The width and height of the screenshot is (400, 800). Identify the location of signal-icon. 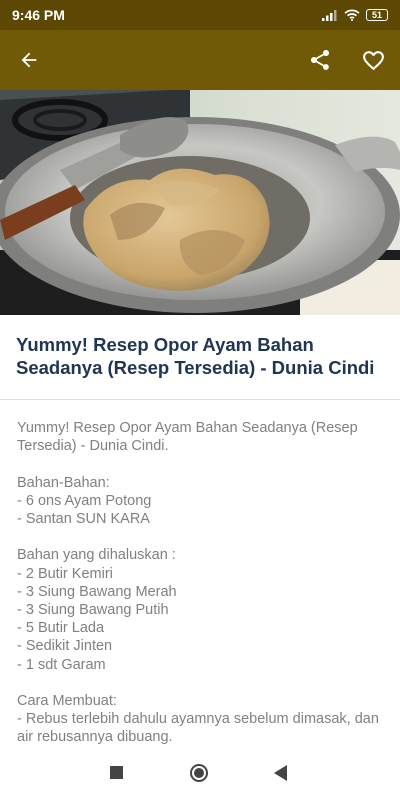
(329, 15).